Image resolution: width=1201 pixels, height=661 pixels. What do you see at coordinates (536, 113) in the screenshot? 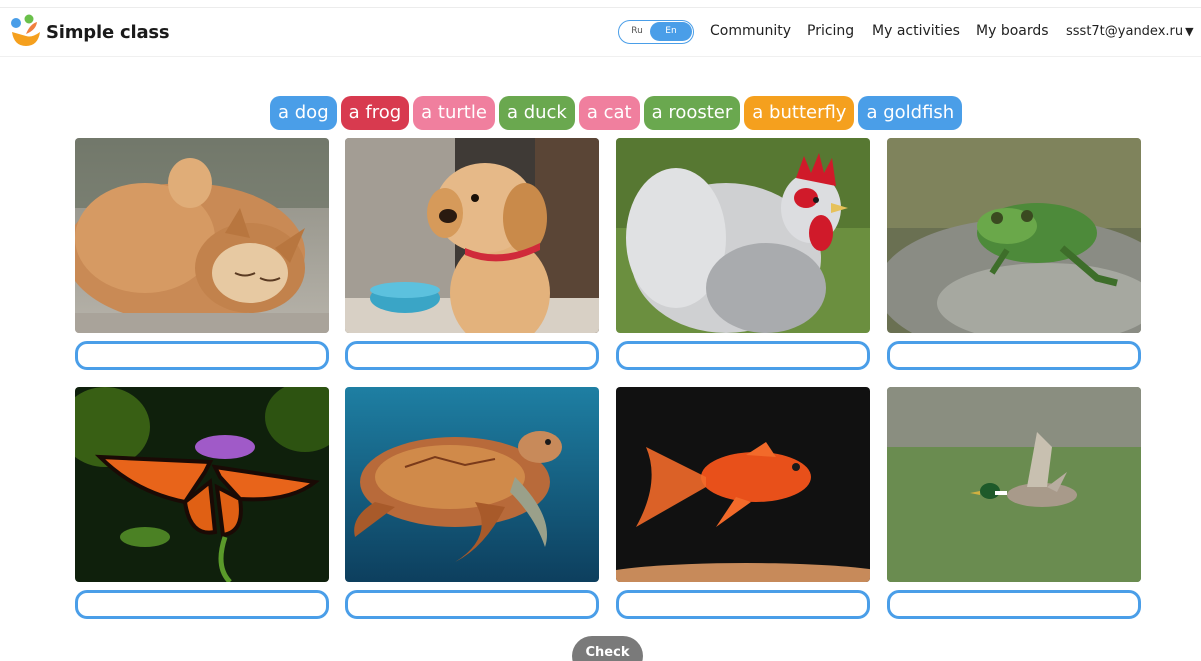
I see `word-chip: a duck` at bounding box center [536, 113].